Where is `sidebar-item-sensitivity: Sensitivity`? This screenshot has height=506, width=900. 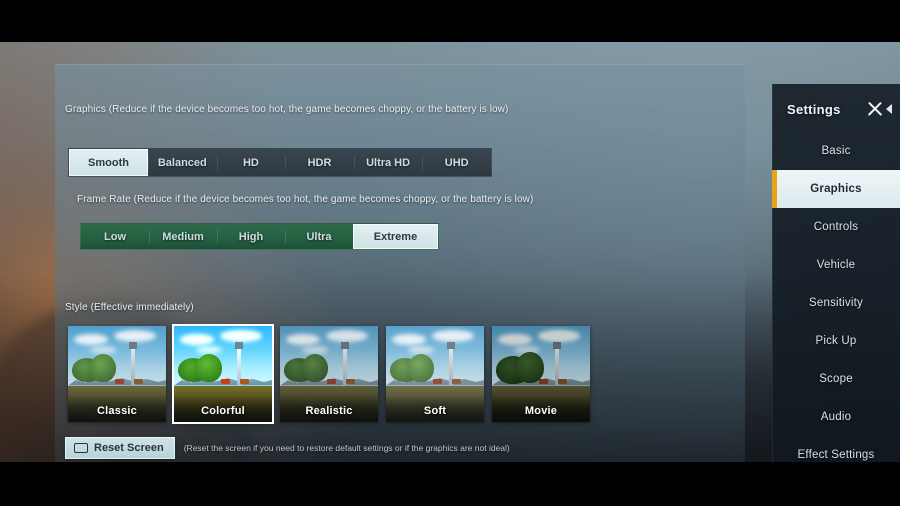
sidebar-item-sensitivity: Sensitivity is located at coordinates (836, 303).